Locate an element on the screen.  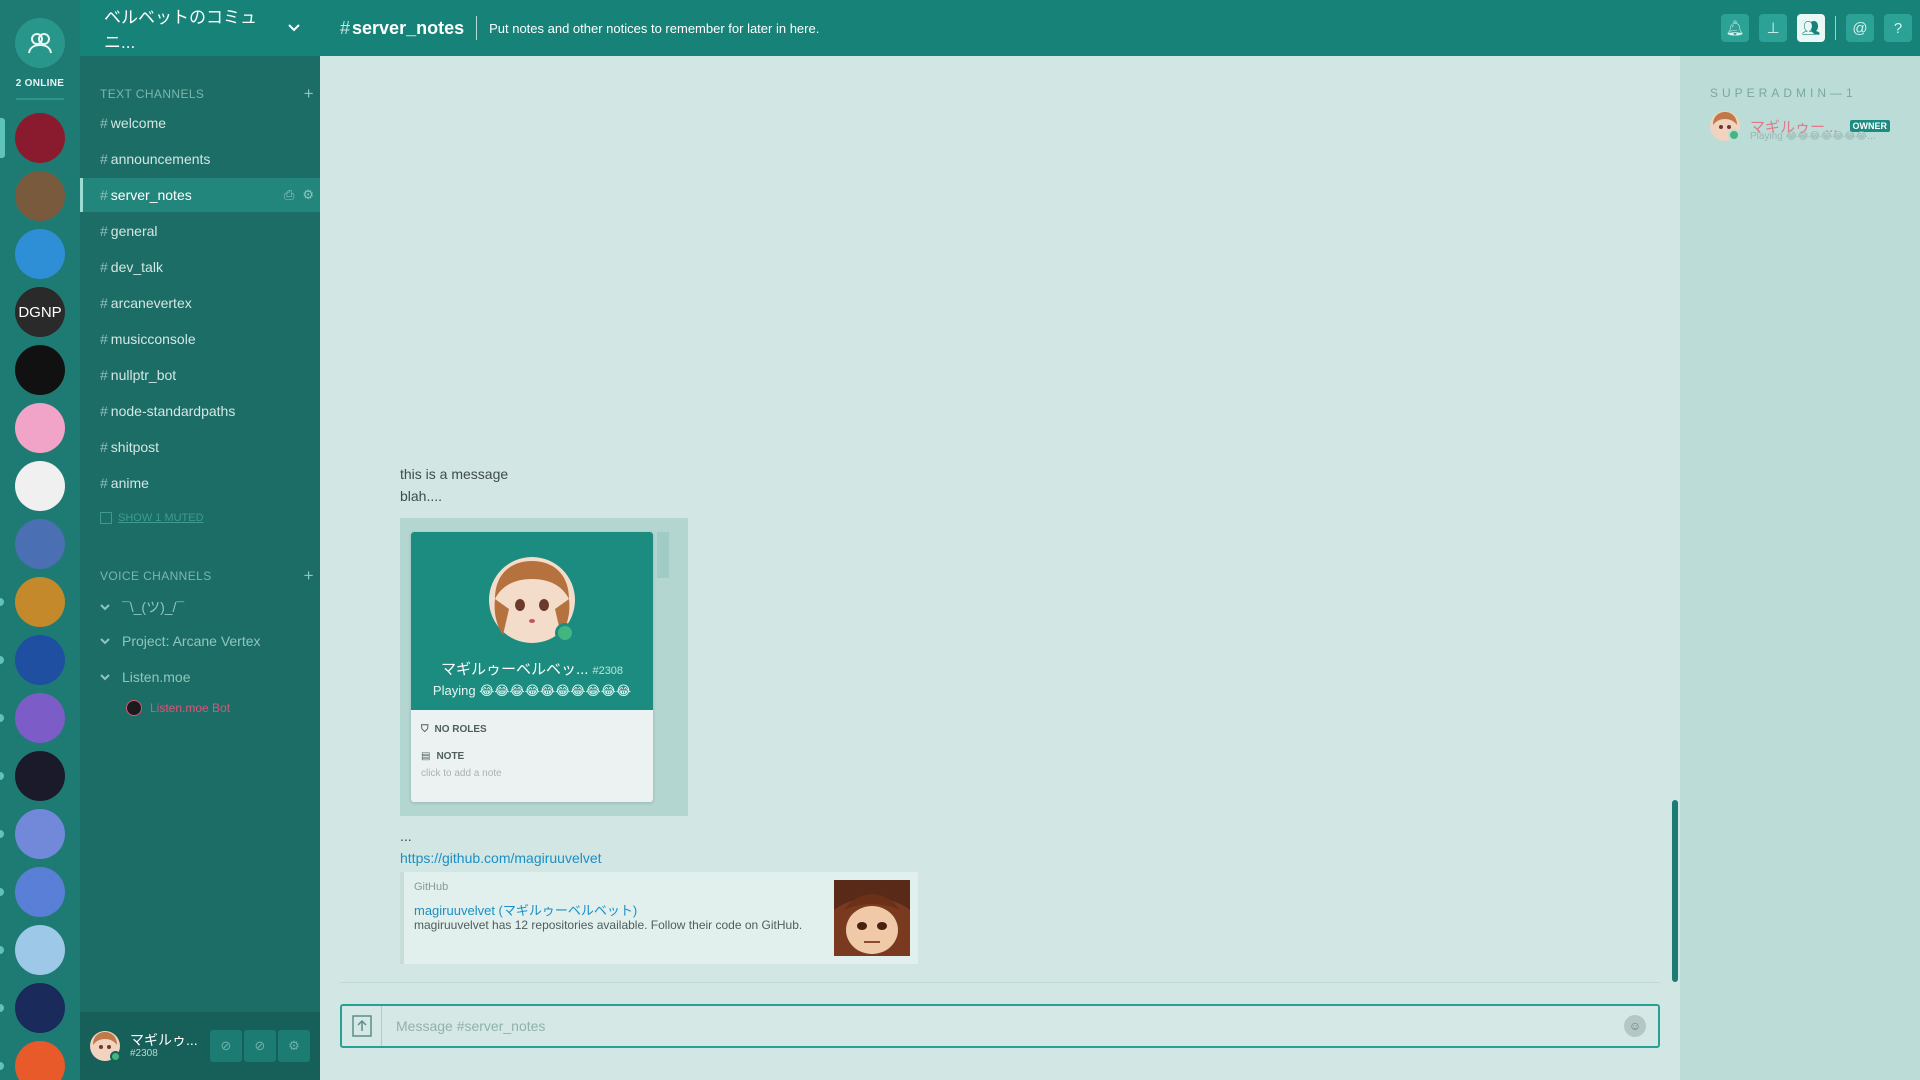
chat-scrollbar is located at coordinates (1675, 891).